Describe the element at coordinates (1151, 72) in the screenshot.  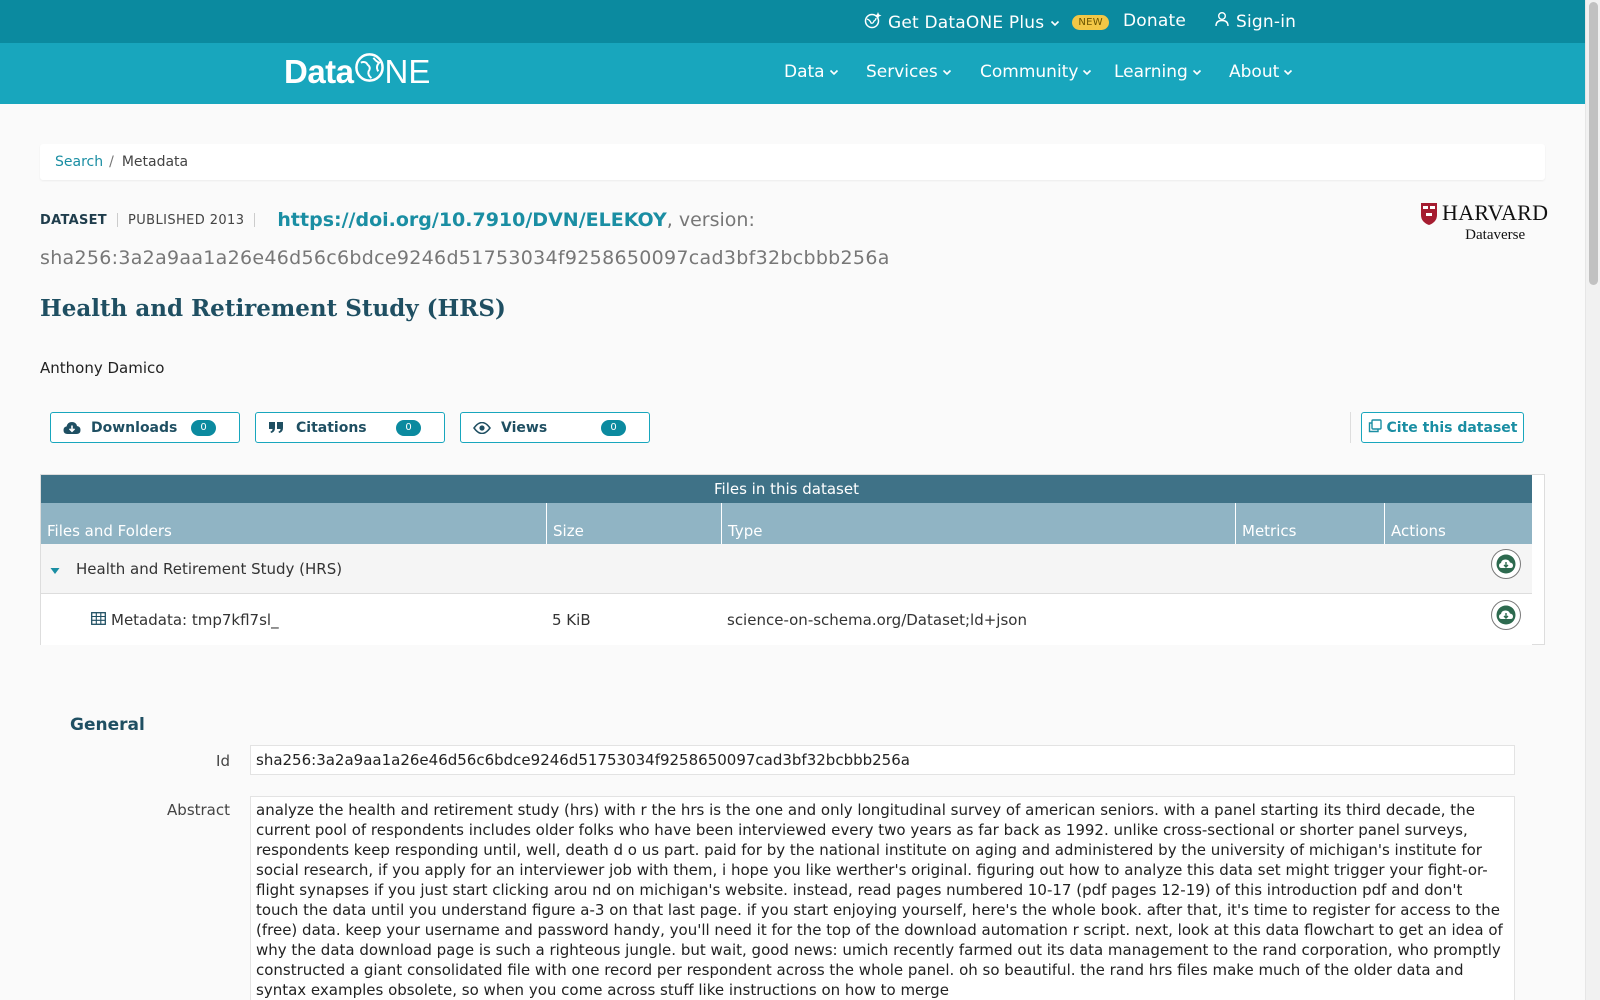
I see `nav-learning-label: Learning` at that location.